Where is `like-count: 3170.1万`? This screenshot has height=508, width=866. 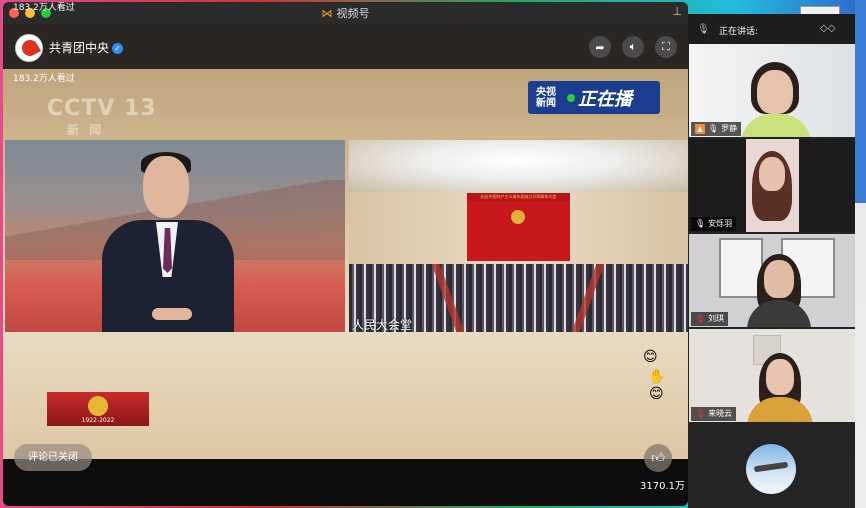 like-count: 3170.1万 is located at coordinates (662, 486).